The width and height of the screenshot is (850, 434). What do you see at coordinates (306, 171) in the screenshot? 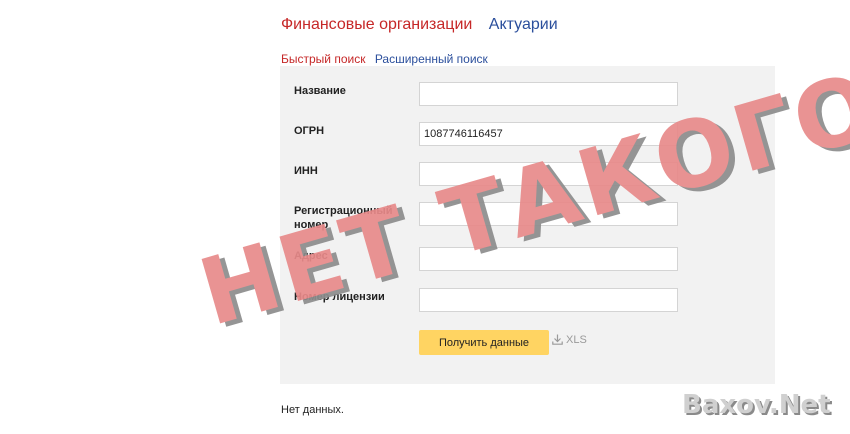
I see `inn-label: ИНН` at bounding box center [306, 171].